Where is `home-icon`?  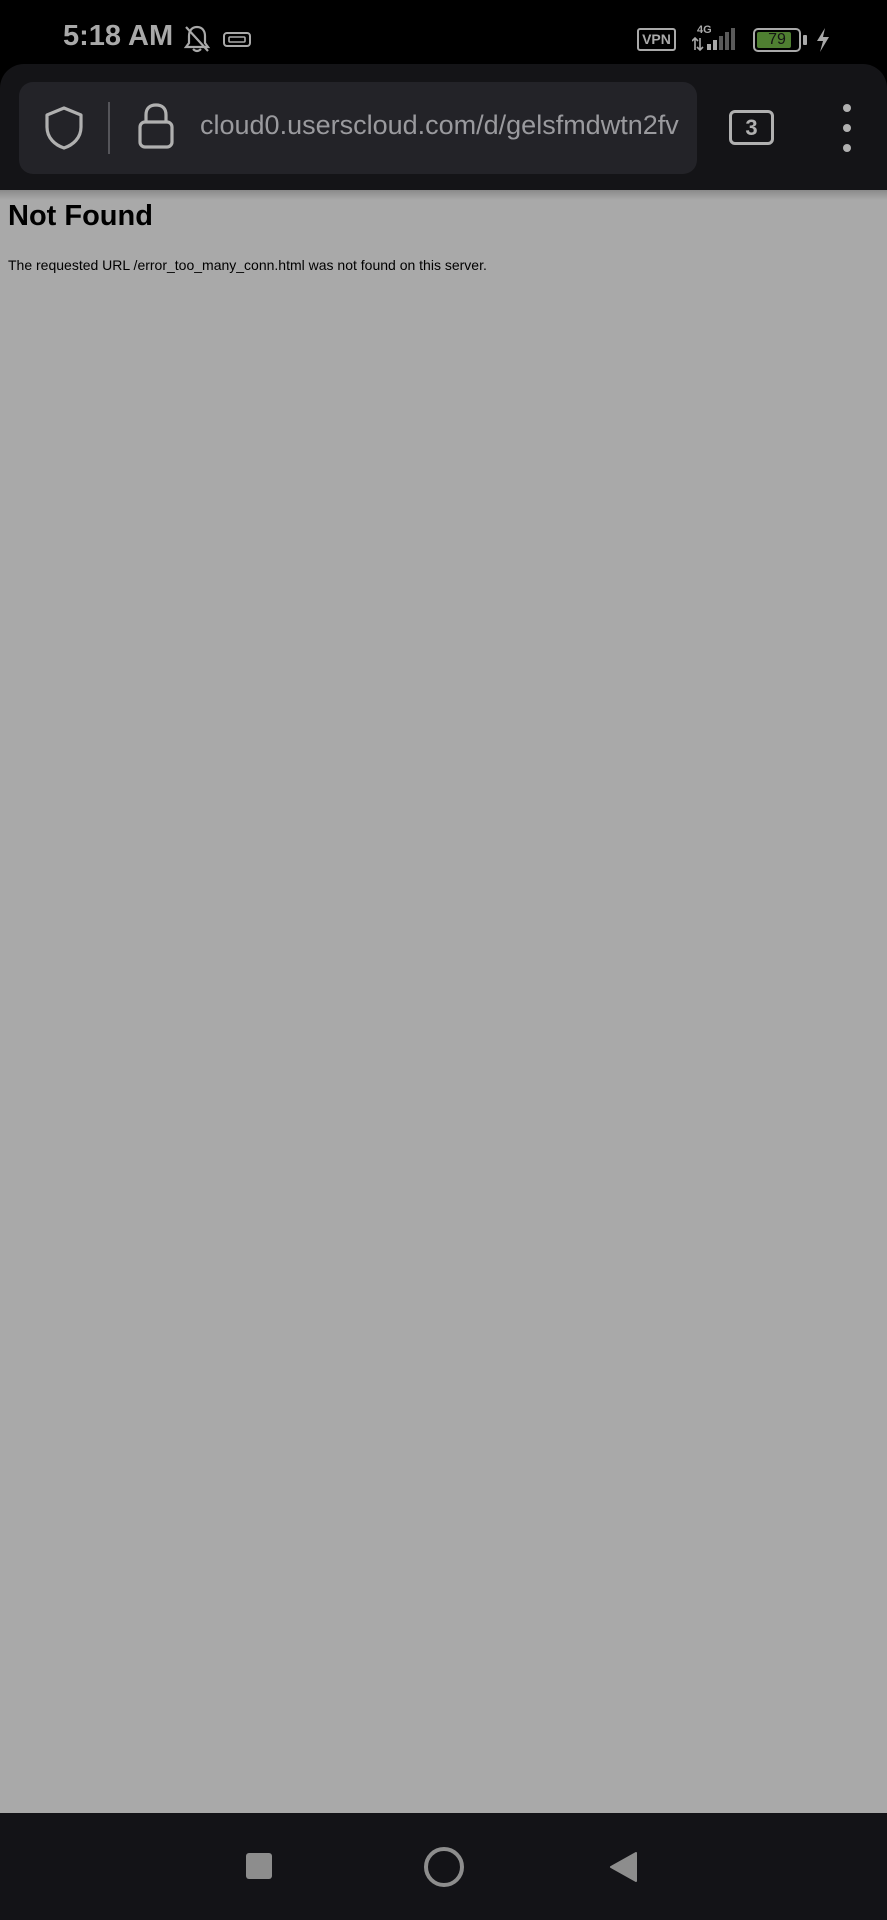 home-icon is located at coordinates (444, 1867).